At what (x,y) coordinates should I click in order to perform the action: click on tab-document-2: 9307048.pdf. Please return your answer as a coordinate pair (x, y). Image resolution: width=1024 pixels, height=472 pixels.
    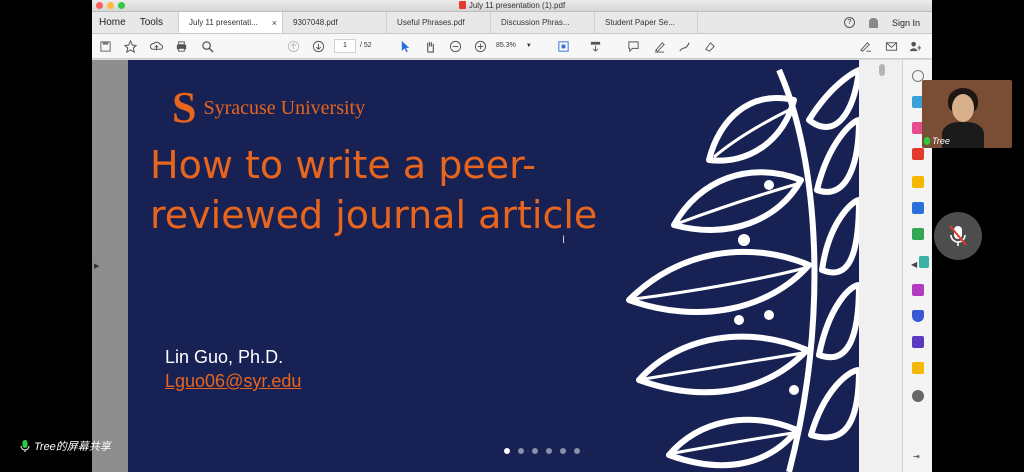
    Looking at the image, I should click on (334, 22).